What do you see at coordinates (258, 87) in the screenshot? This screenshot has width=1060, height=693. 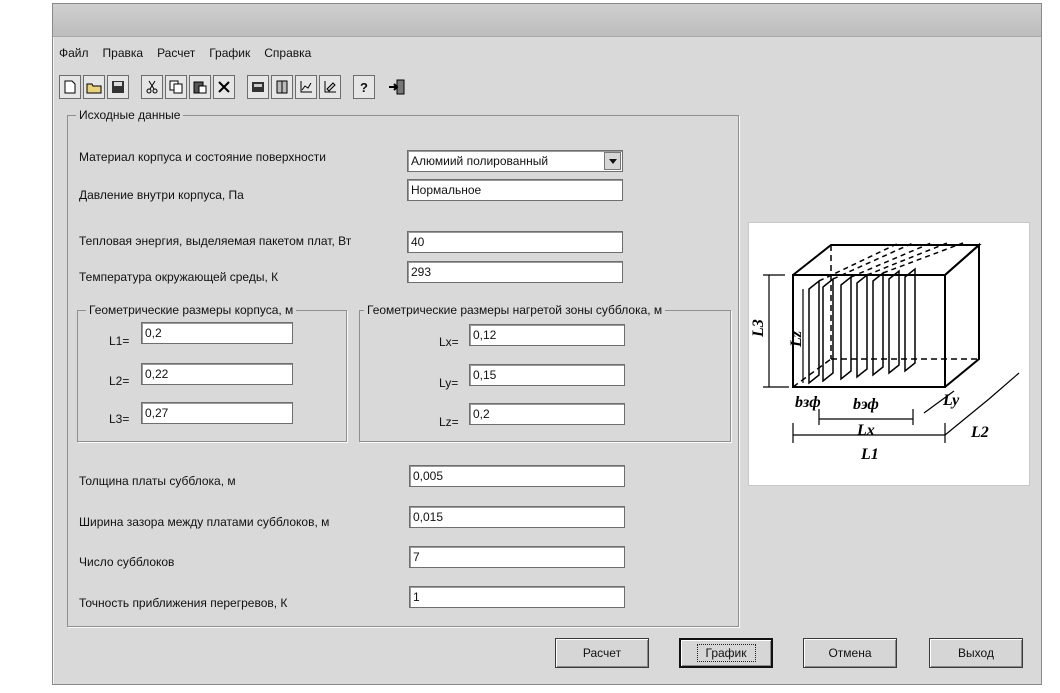 I see `table-icon` at bounding box center [258, 87].